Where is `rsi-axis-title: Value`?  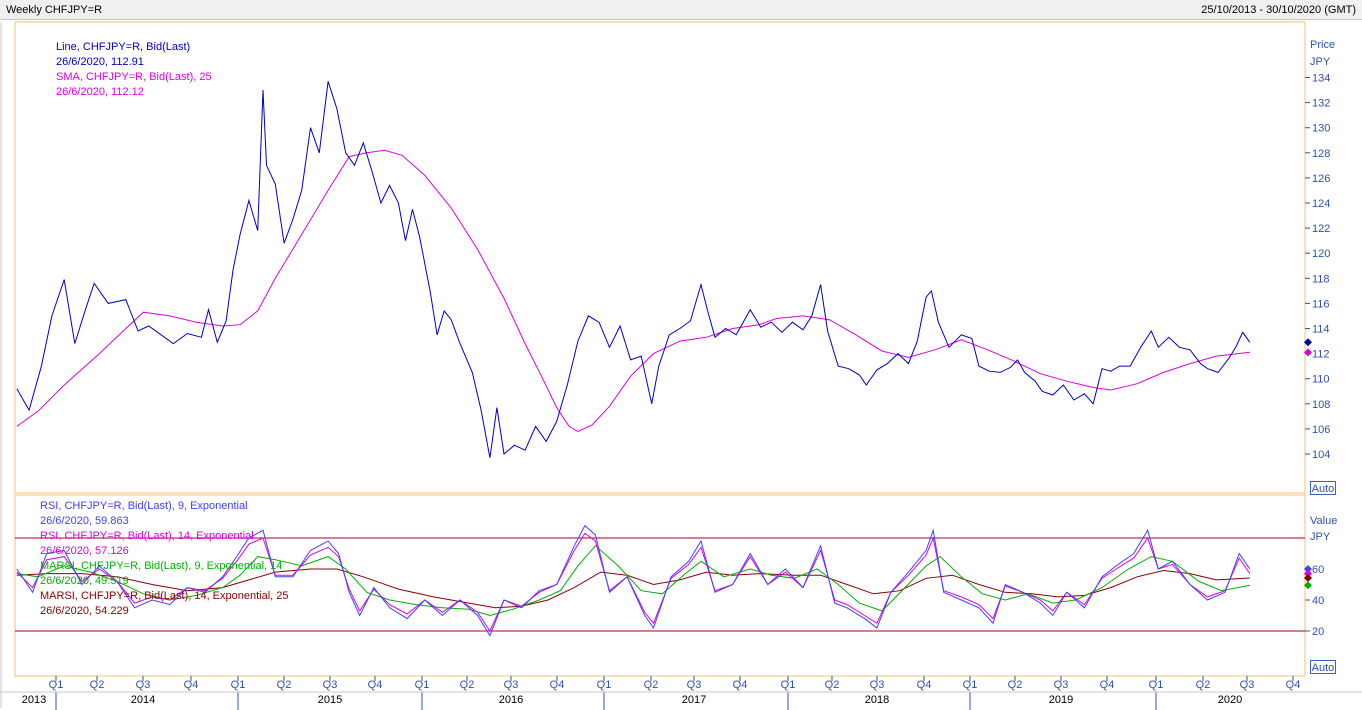 rsi-axis-title: Value is located at coordinates (1323, 521).